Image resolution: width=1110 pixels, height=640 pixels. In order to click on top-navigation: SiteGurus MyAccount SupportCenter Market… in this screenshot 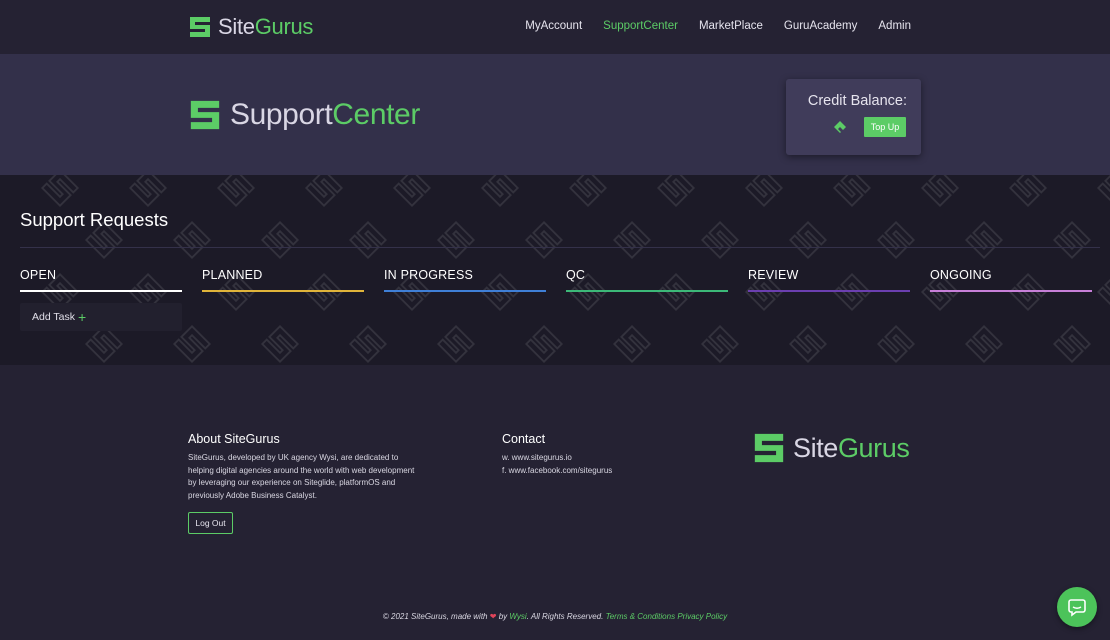, I will do `click(555, 27)`.